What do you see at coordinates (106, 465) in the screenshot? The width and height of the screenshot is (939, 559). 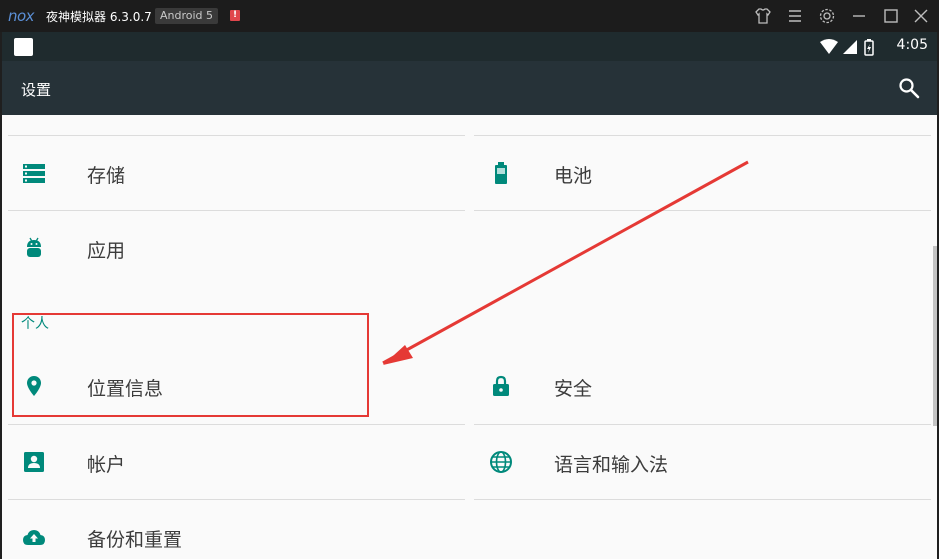 I see `accounts-label: 帐户` at bounding box center [106, 465].